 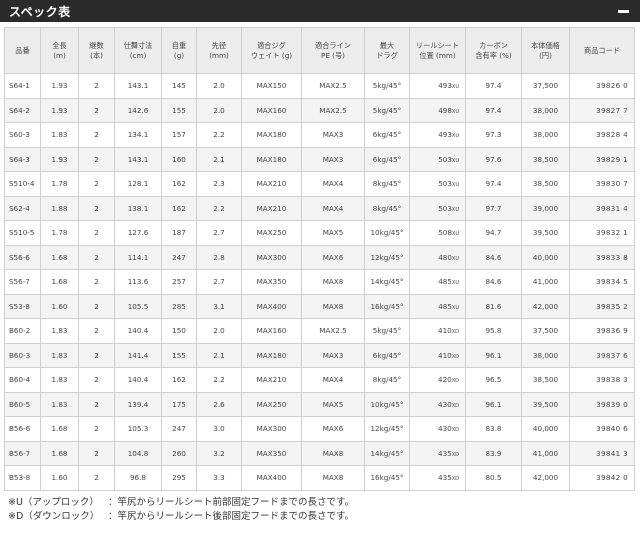 I want to click on cell-carbon: 84.6, so click(x=493, y=282).